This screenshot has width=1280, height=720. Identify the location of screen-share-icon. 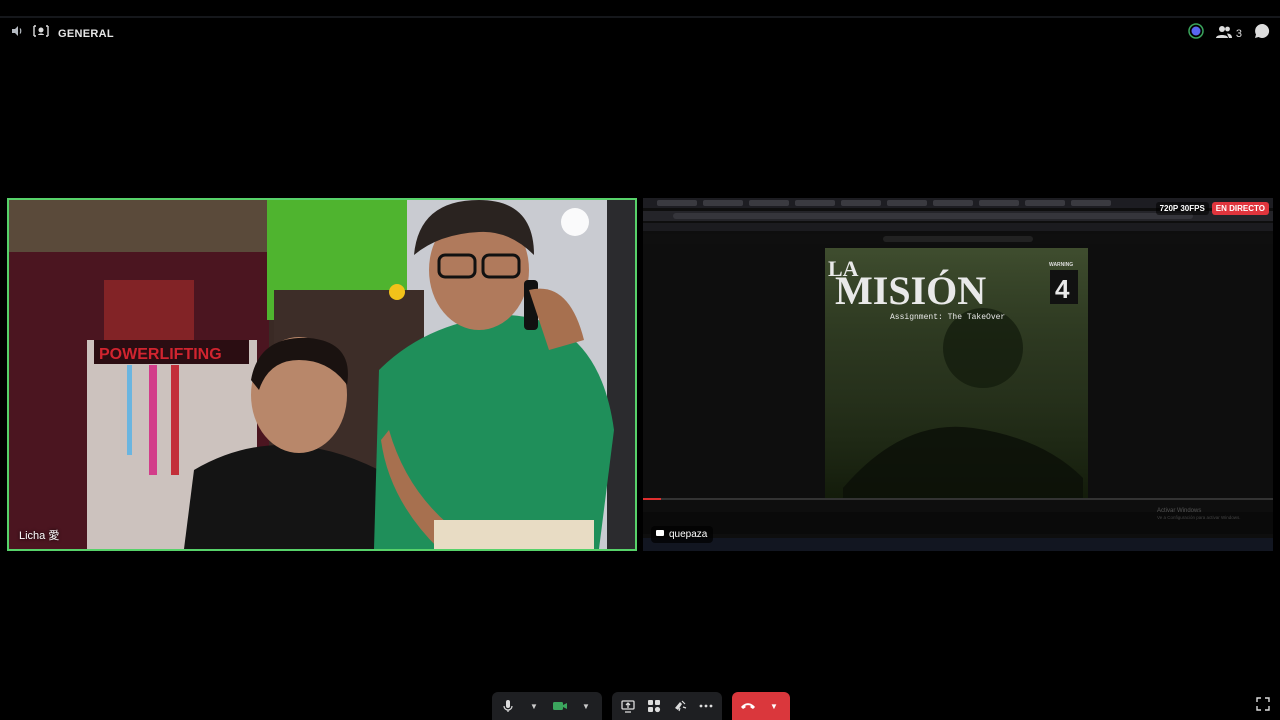
(628, 706).